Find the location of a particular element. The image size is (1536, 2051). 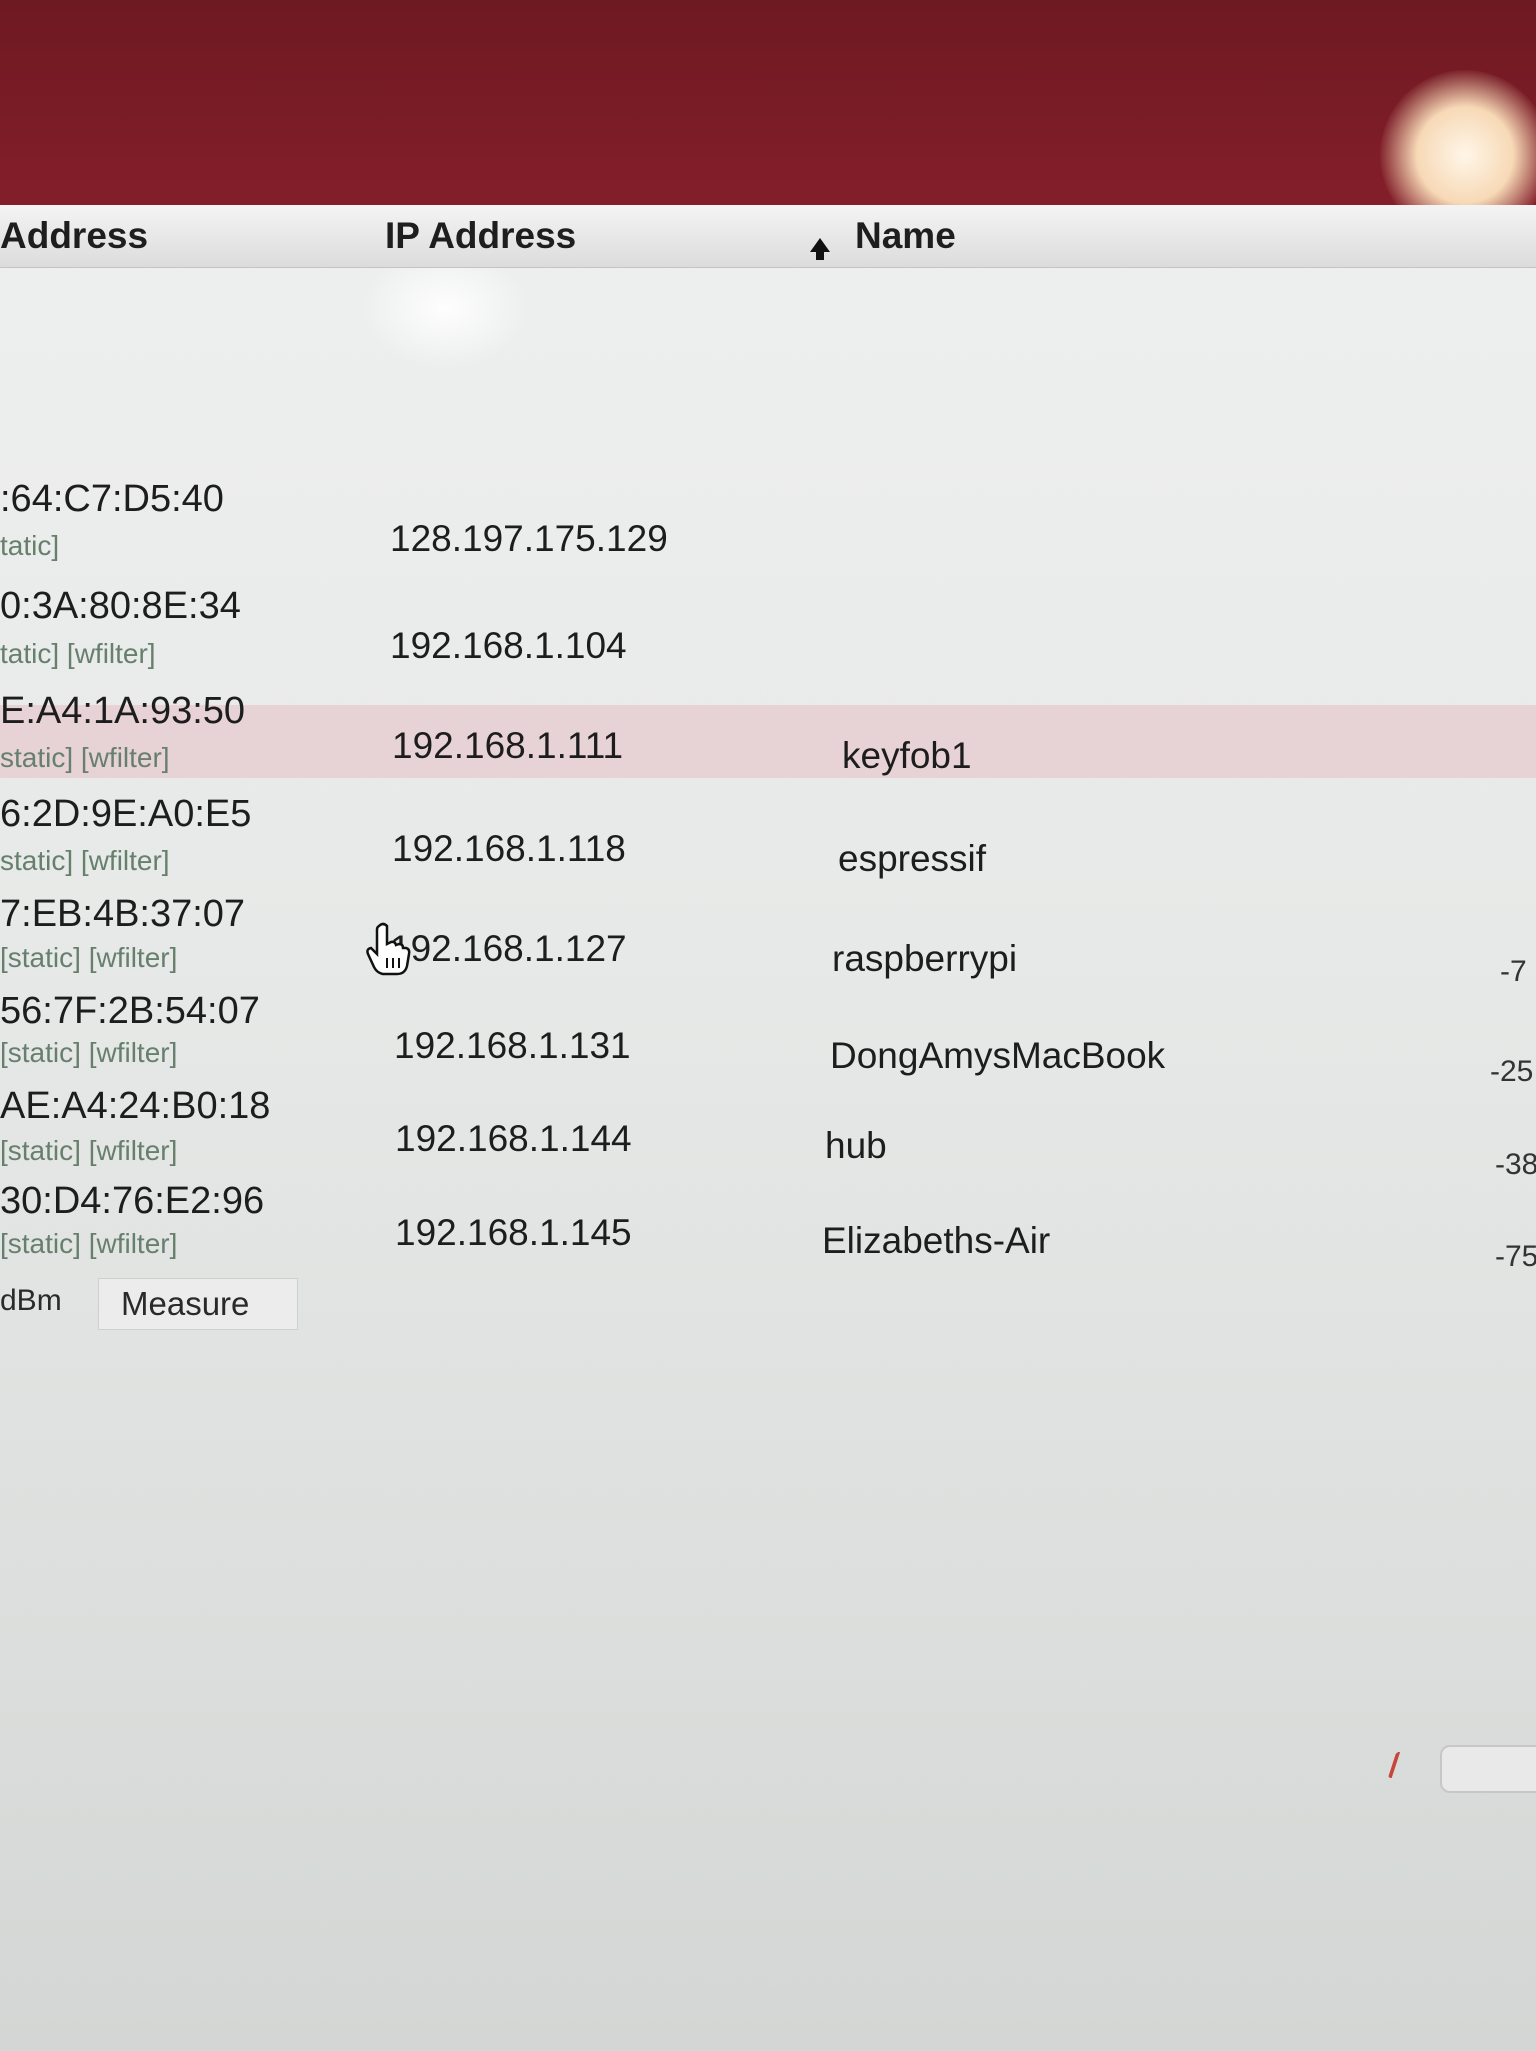

ip-address: 192.168.1.127 is located at coordinates (508, 948).